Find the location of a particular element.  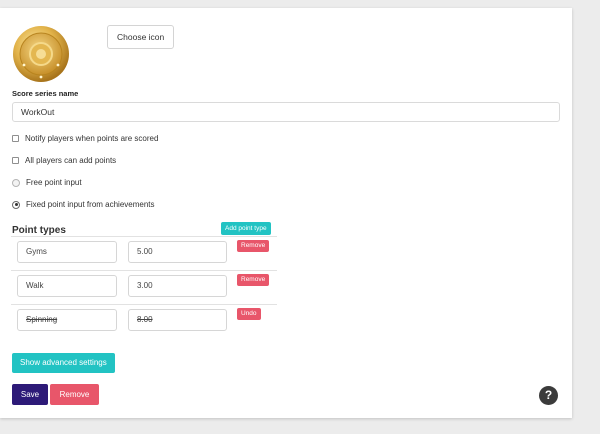

free-input-radio is located at coordinates (16, 182).